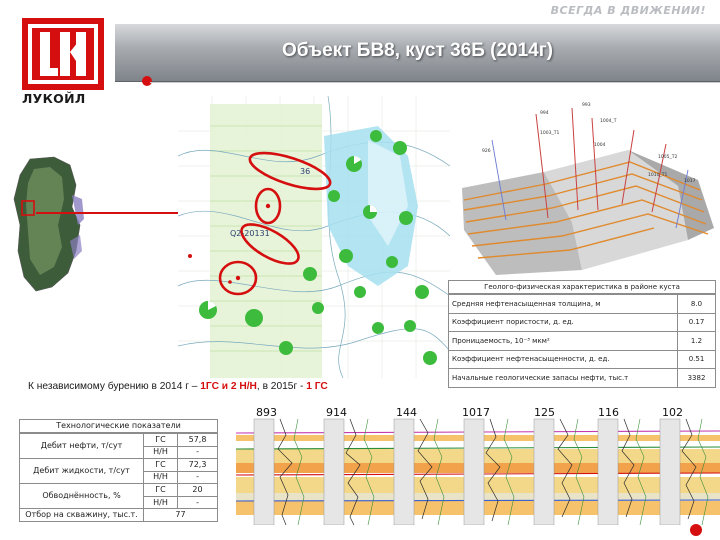 Image resolution: width=720 pixels, height=540 pixels. I want to click on page-title: Объект БВ8, куст 36Б (2014г), so click(417, 50).